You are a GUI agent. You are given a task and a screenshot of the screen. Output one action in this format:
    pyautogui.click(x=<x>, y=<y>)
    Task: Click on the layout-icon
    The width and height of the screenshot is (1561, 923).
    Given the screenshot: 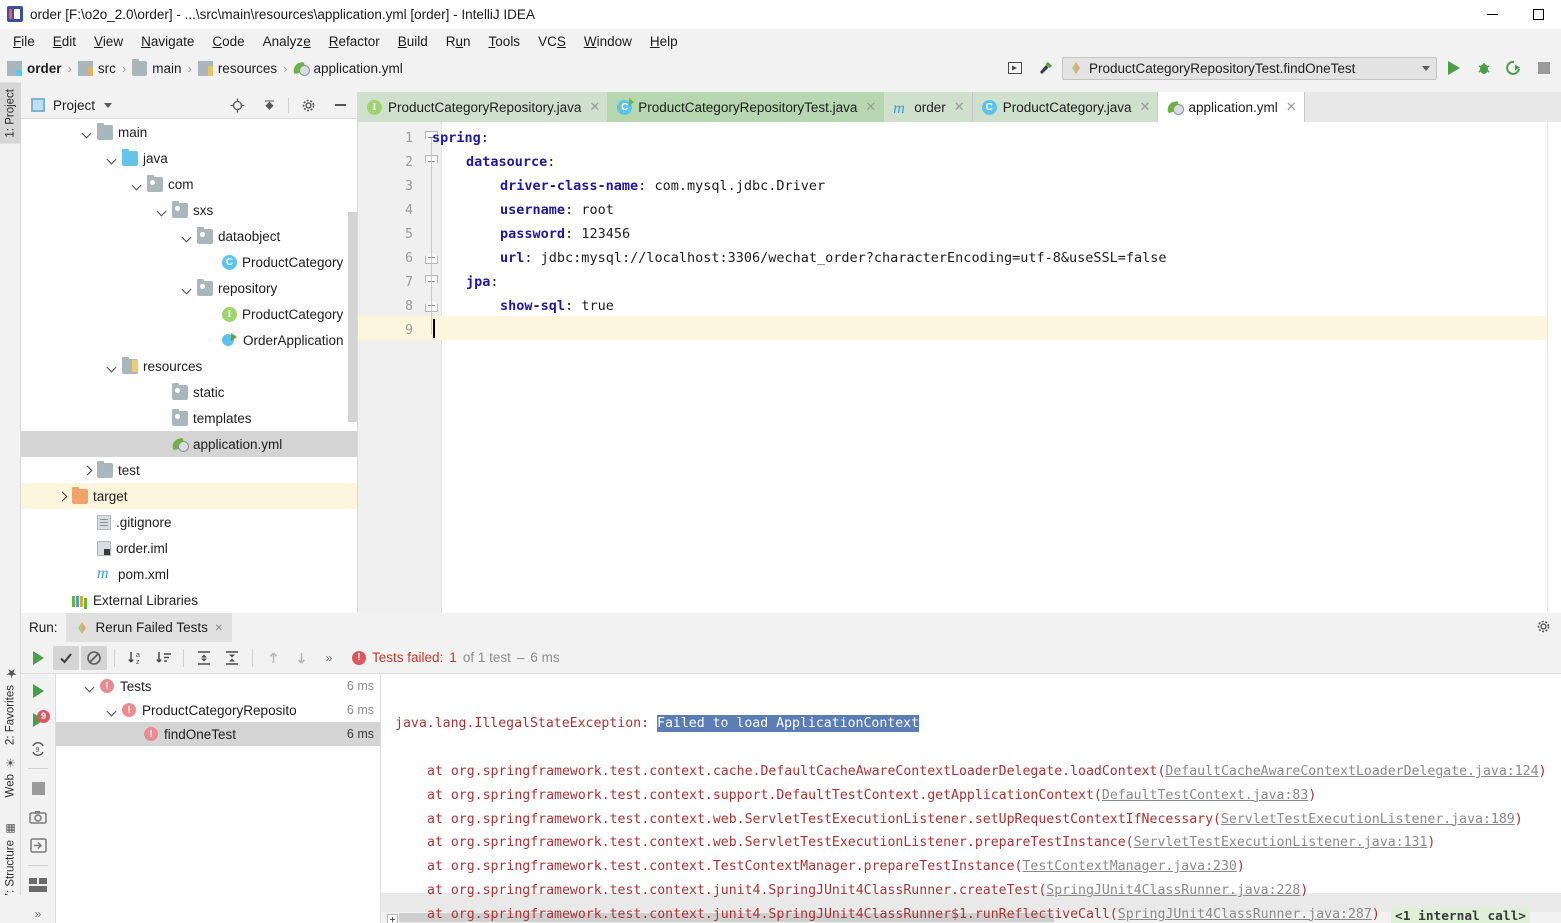 What is the action you would take?
    pyautogui.click(x=38, y=885)
    